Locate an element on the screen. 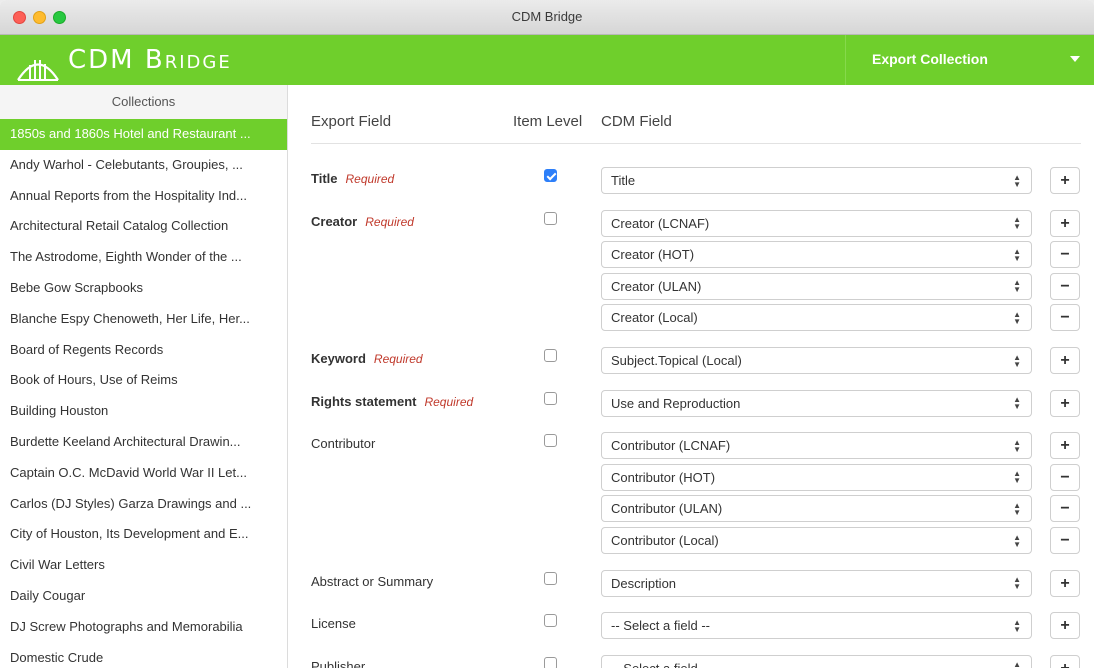  select-value: Contributor (LCNAF) is located at coordinates (671, 446).